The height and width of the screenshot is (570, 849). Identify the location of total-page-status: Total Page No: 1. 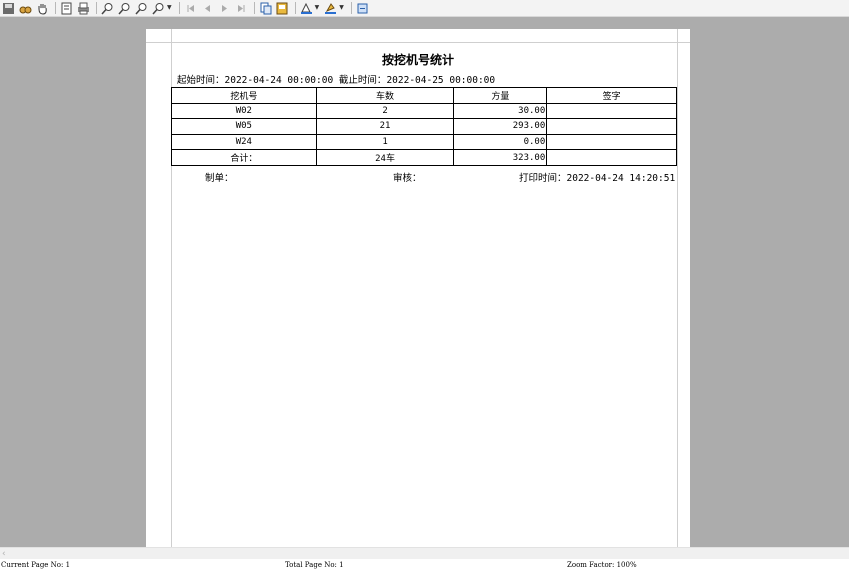
(314, 565).